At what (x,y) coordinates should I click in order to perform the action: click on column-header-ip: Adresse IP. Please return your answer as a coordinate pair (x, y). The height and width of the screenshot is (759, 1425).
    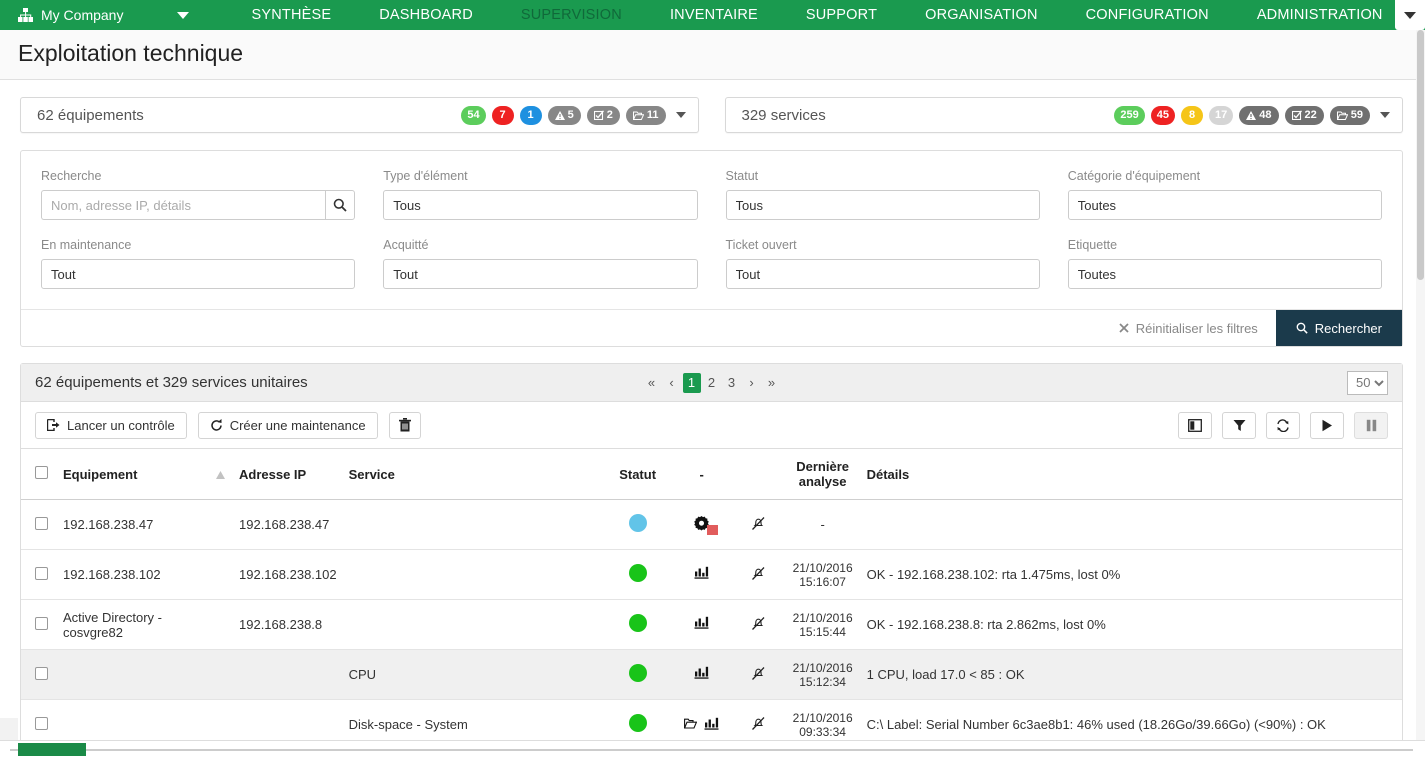
    Looking at the image, I should click on (288, 474).